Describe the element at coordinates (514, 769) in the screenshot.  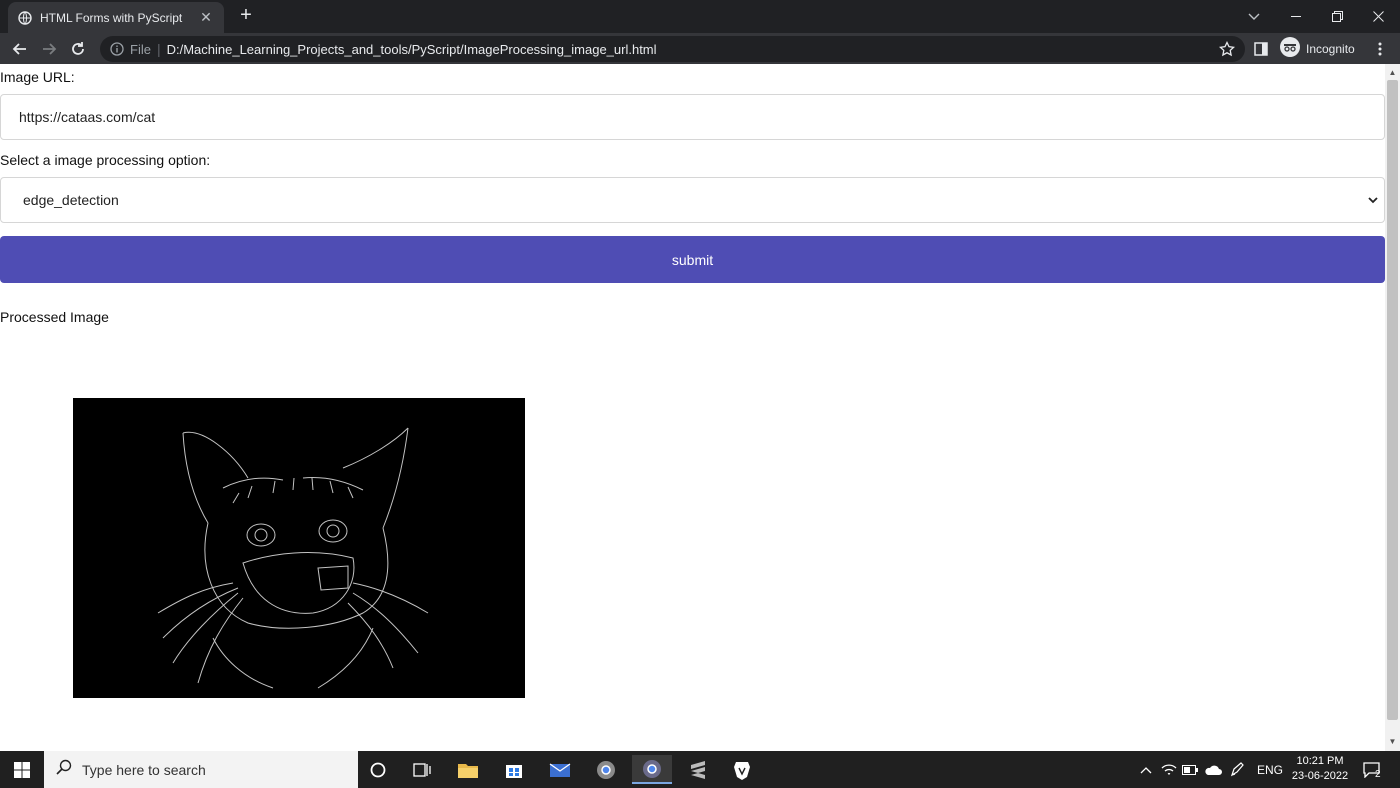
I see `store-icon` at that location.